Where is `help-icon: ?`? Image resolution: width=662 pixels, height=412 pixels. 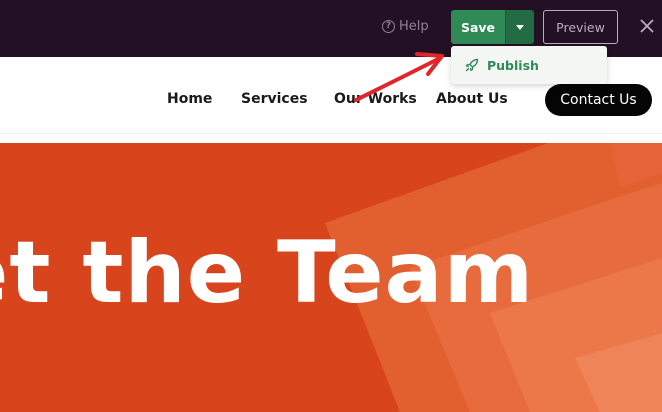 help-icon: ? is located at coordinates (388, 26).